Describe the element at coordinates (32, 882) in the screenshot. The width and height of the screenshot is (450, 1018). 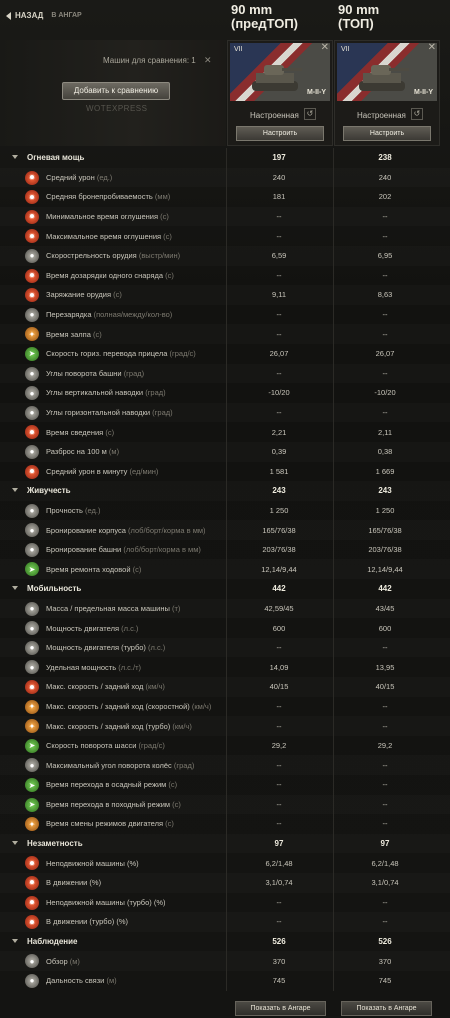
I see `camo-moving-icon: ✹` at that location.